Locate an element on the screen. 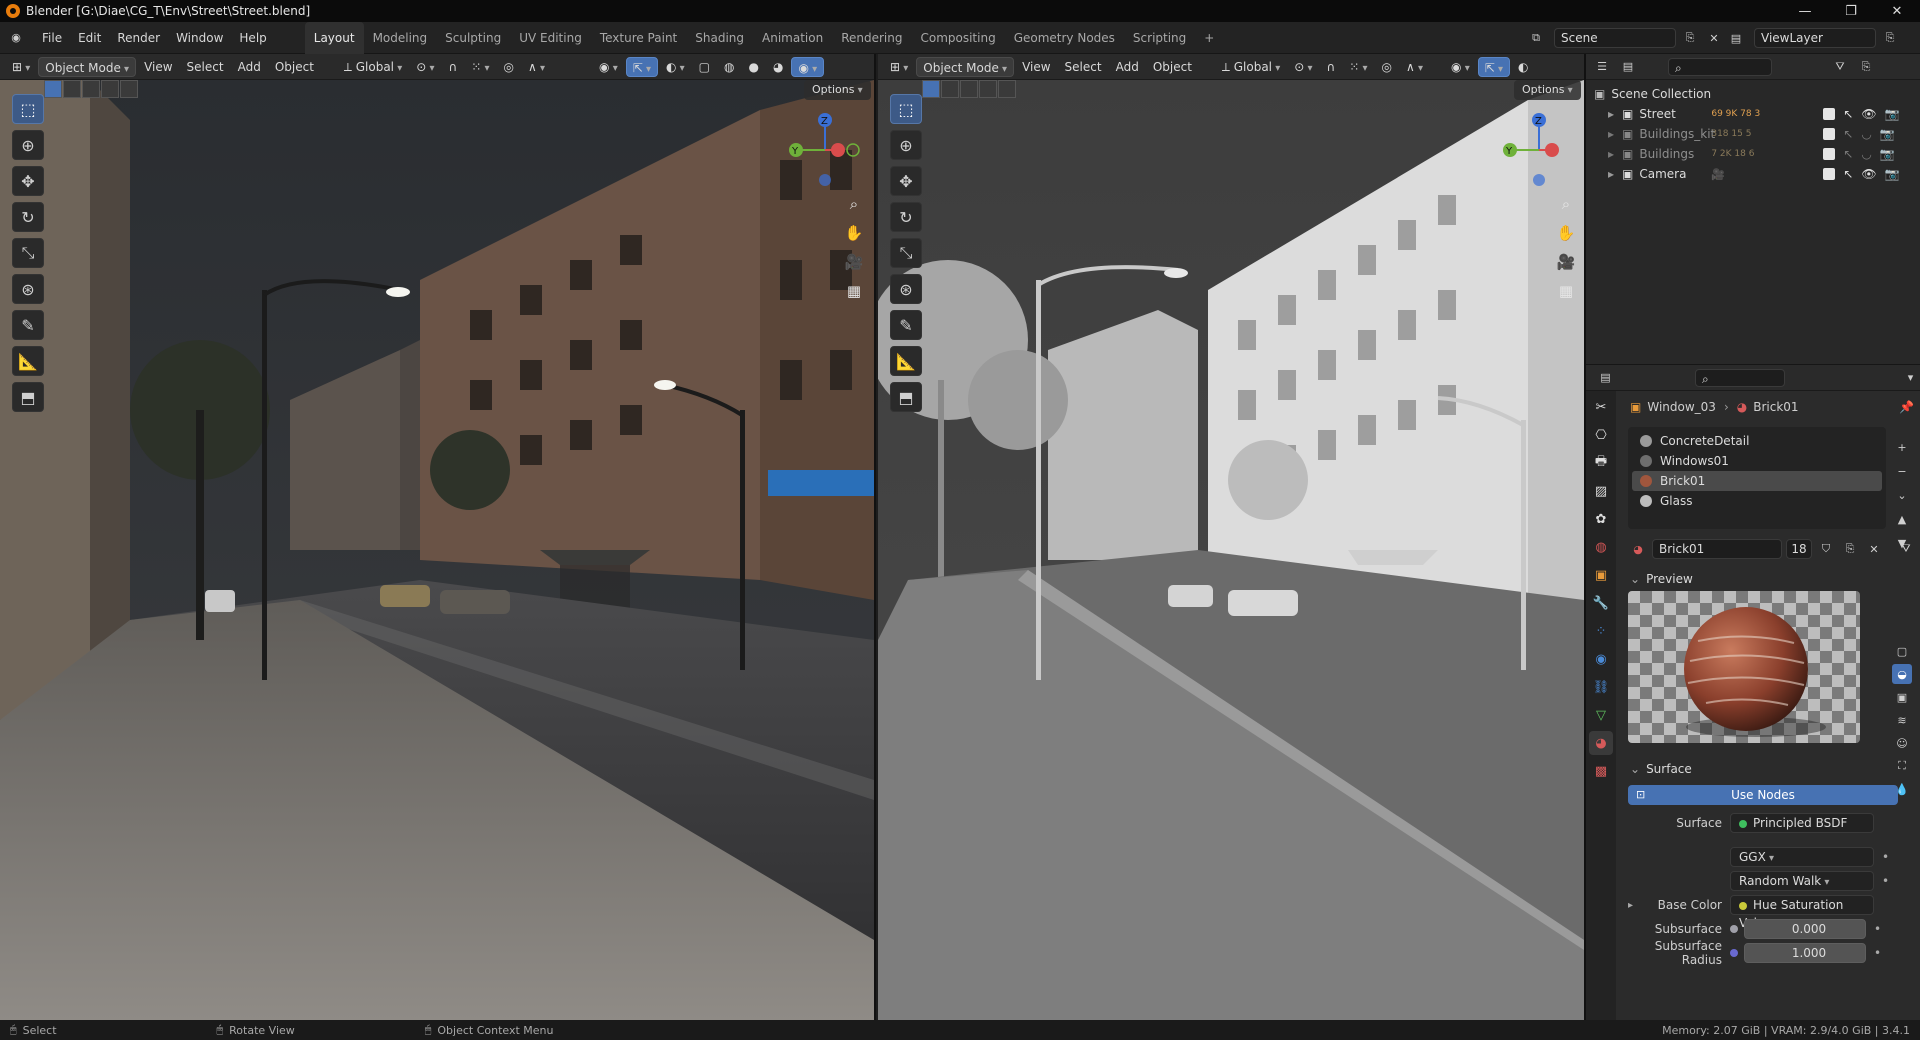  select-mode-buttons-right is located at coordinates (969, 89).